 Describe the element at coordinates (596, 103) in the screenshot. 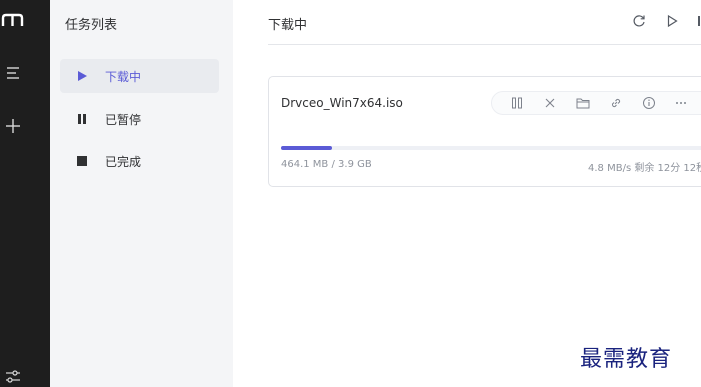

I see `task-action-bar` at that location.